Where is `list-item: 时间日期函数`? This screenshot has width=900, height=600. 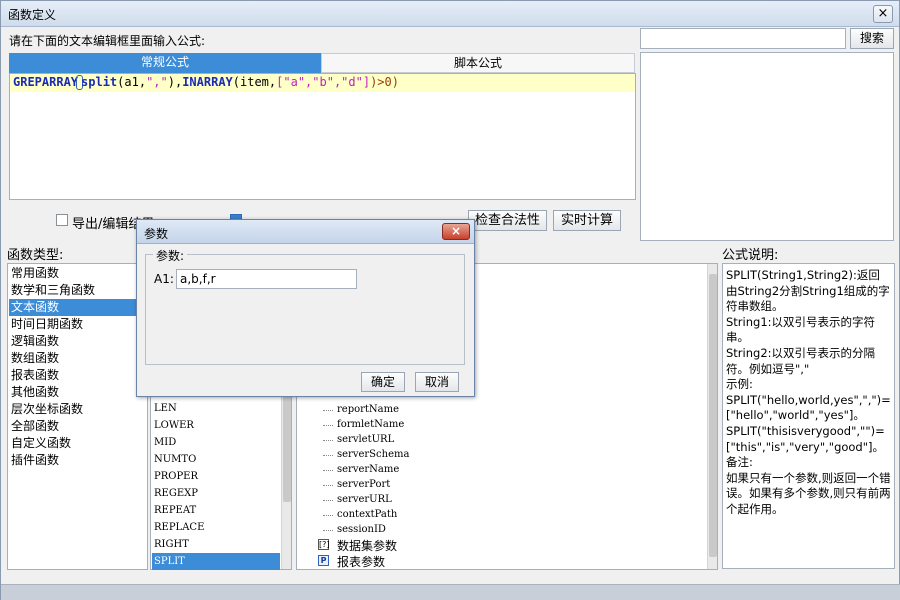
list-item: 时间日期函数 is located at coordinates (72, 324).